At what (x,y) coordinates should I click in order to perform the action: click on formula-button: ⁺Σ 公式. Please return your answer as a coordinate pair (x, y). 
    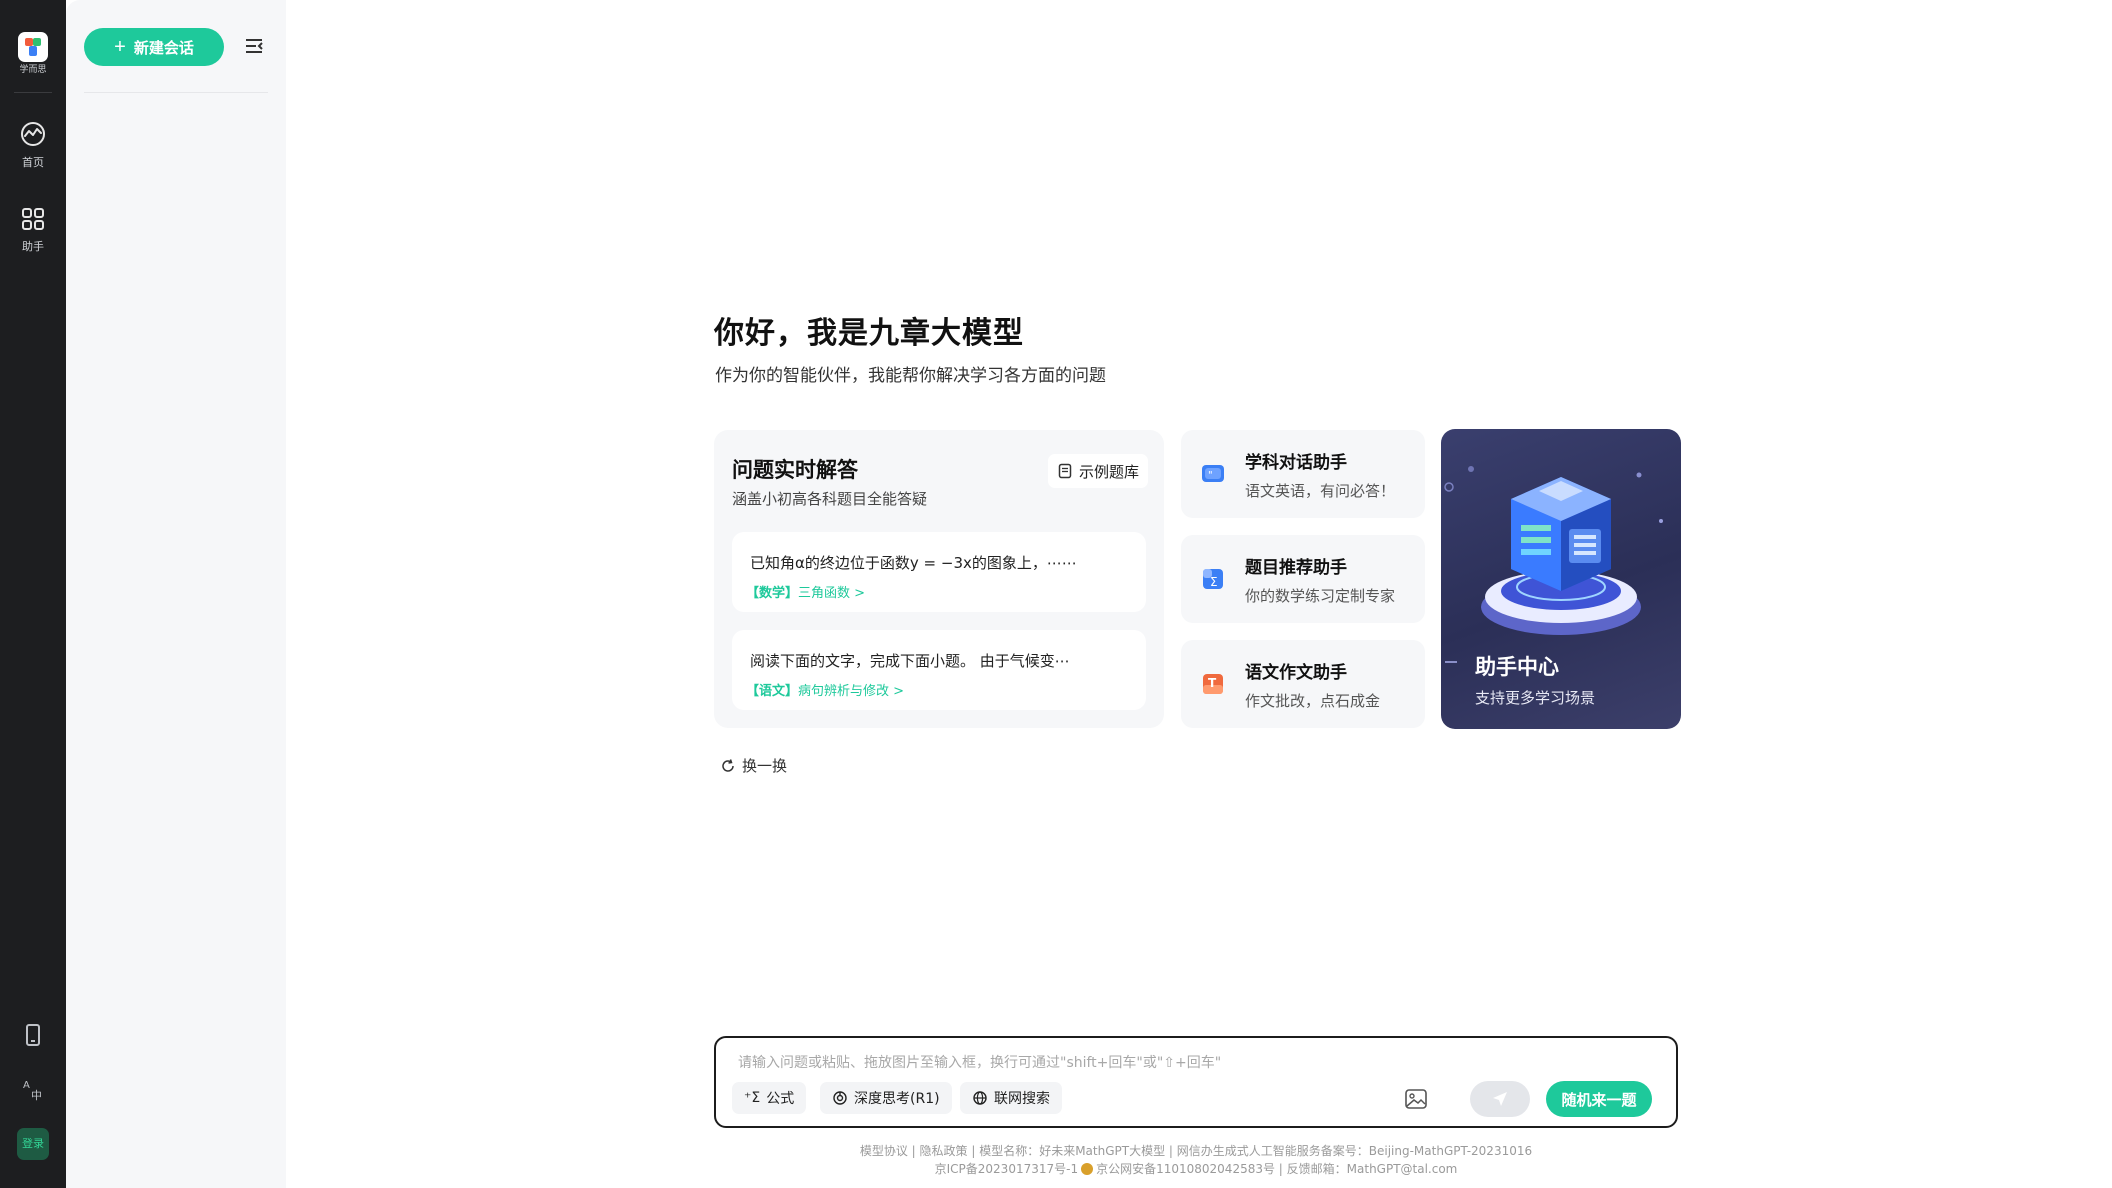
    Looking at the image, I should click on (769, 1098).